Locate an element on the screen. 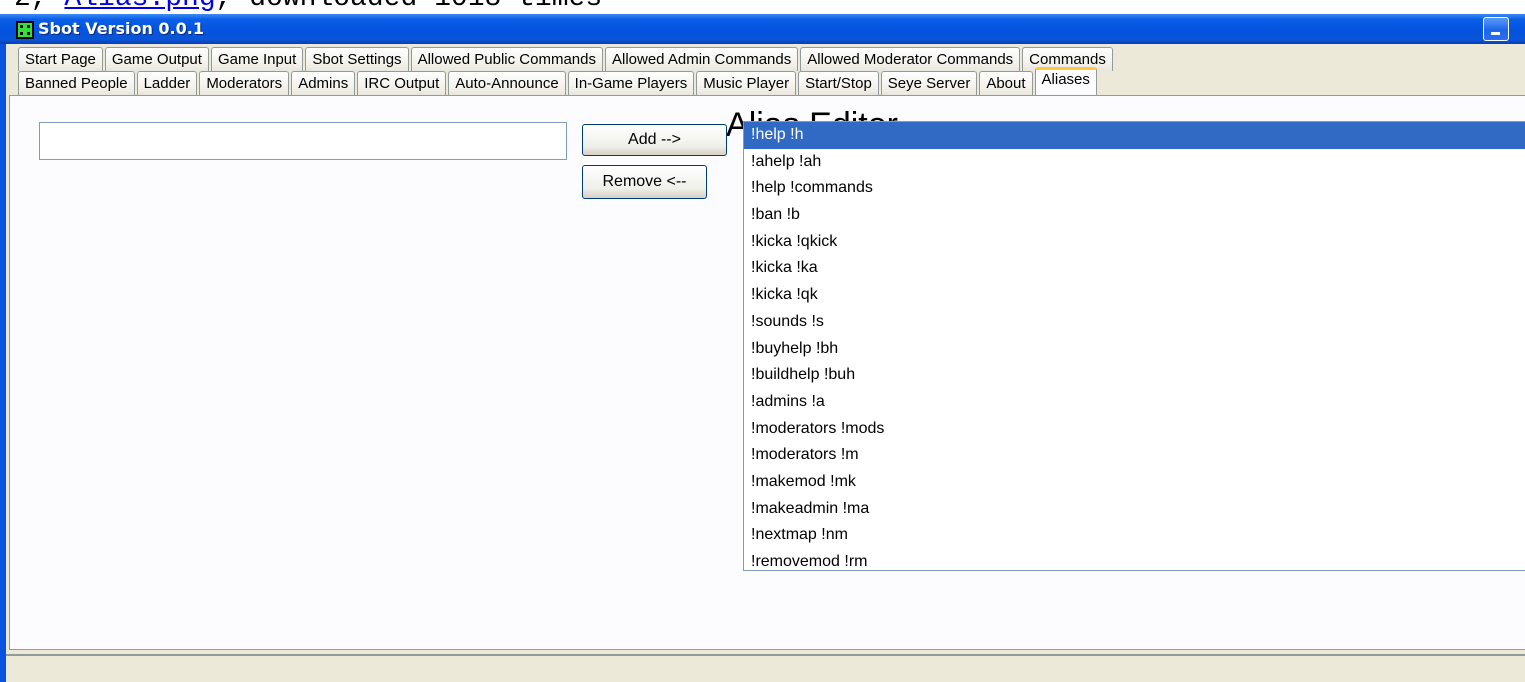 This screenshot has width=1525, height=682. list-item: !removemod !rm is located at coordinates (1134, 559).